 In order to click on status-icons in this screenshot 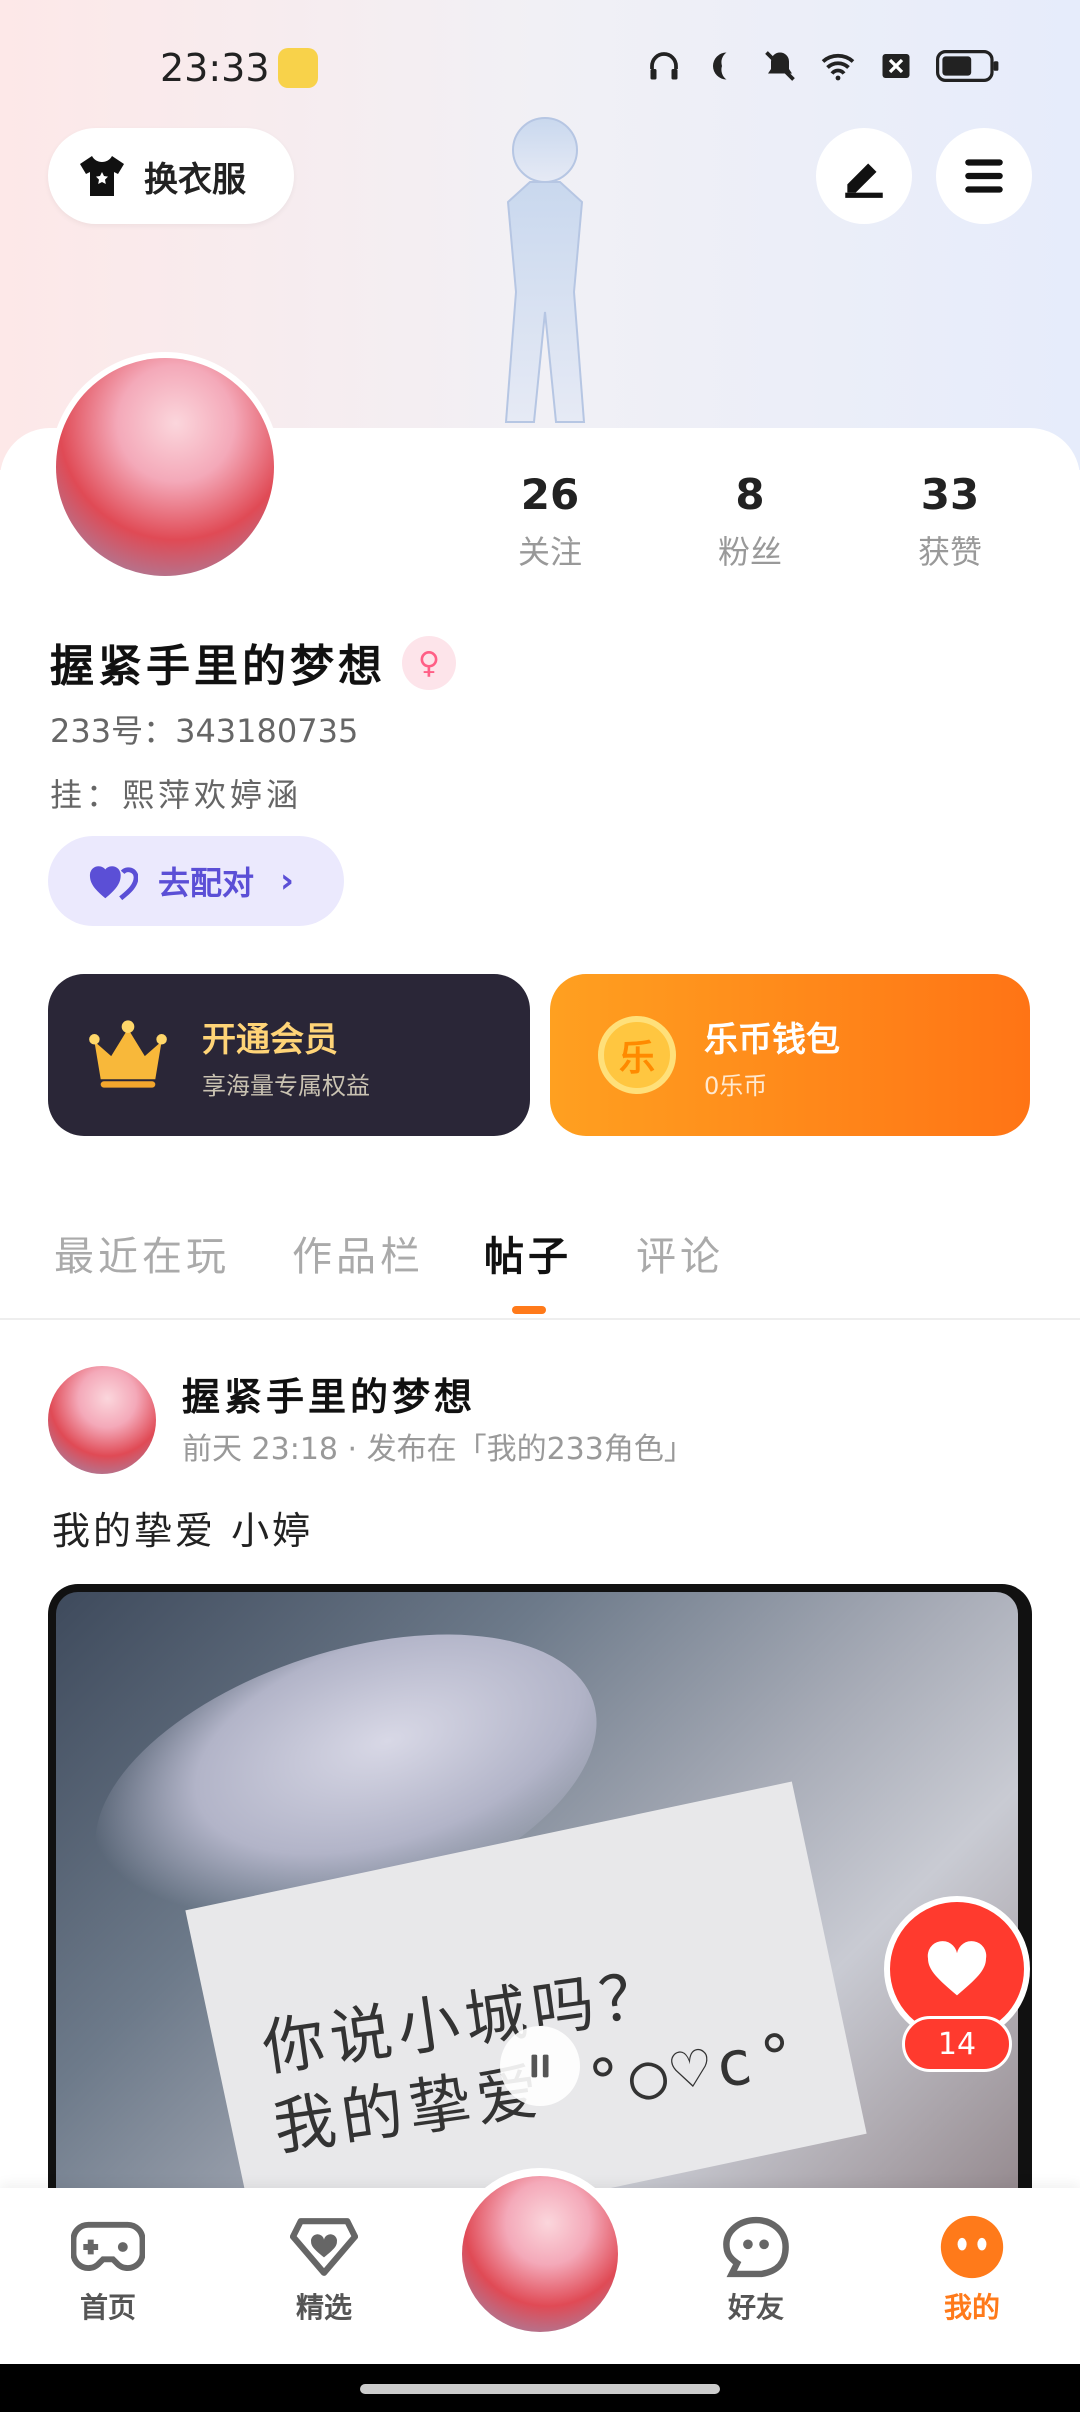, I will do `click(823, 66)`.